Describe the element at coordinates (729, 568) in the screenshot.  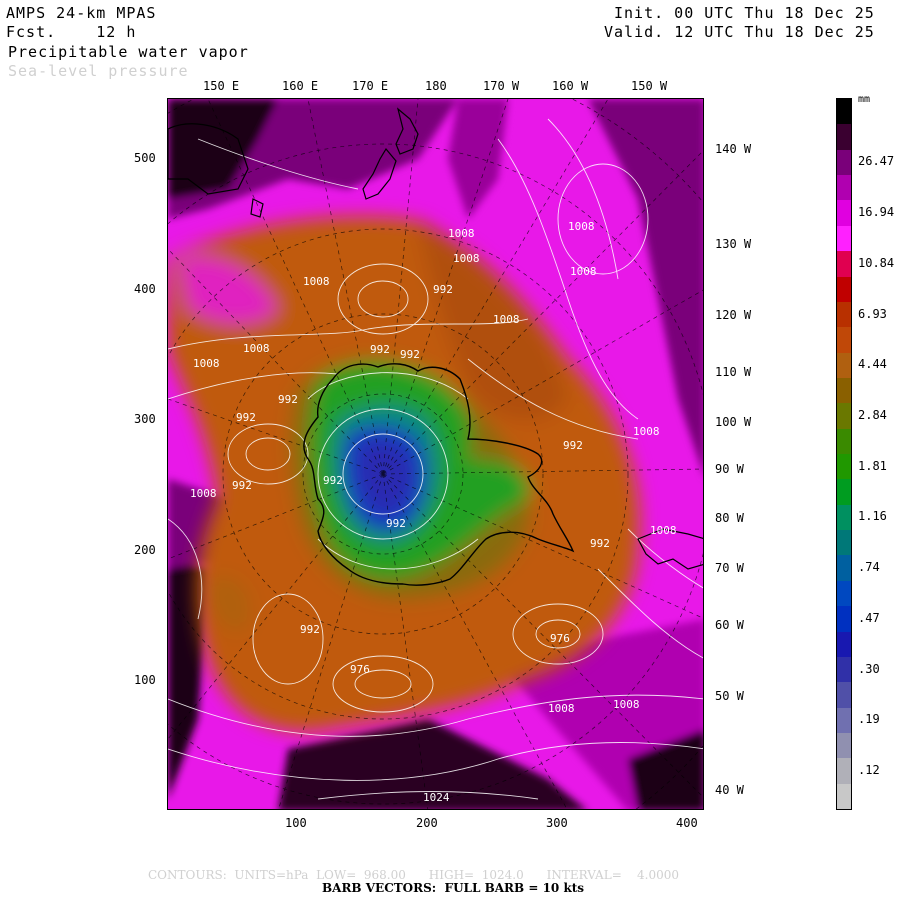
I see `lon-label-right: 70 W` at that location.